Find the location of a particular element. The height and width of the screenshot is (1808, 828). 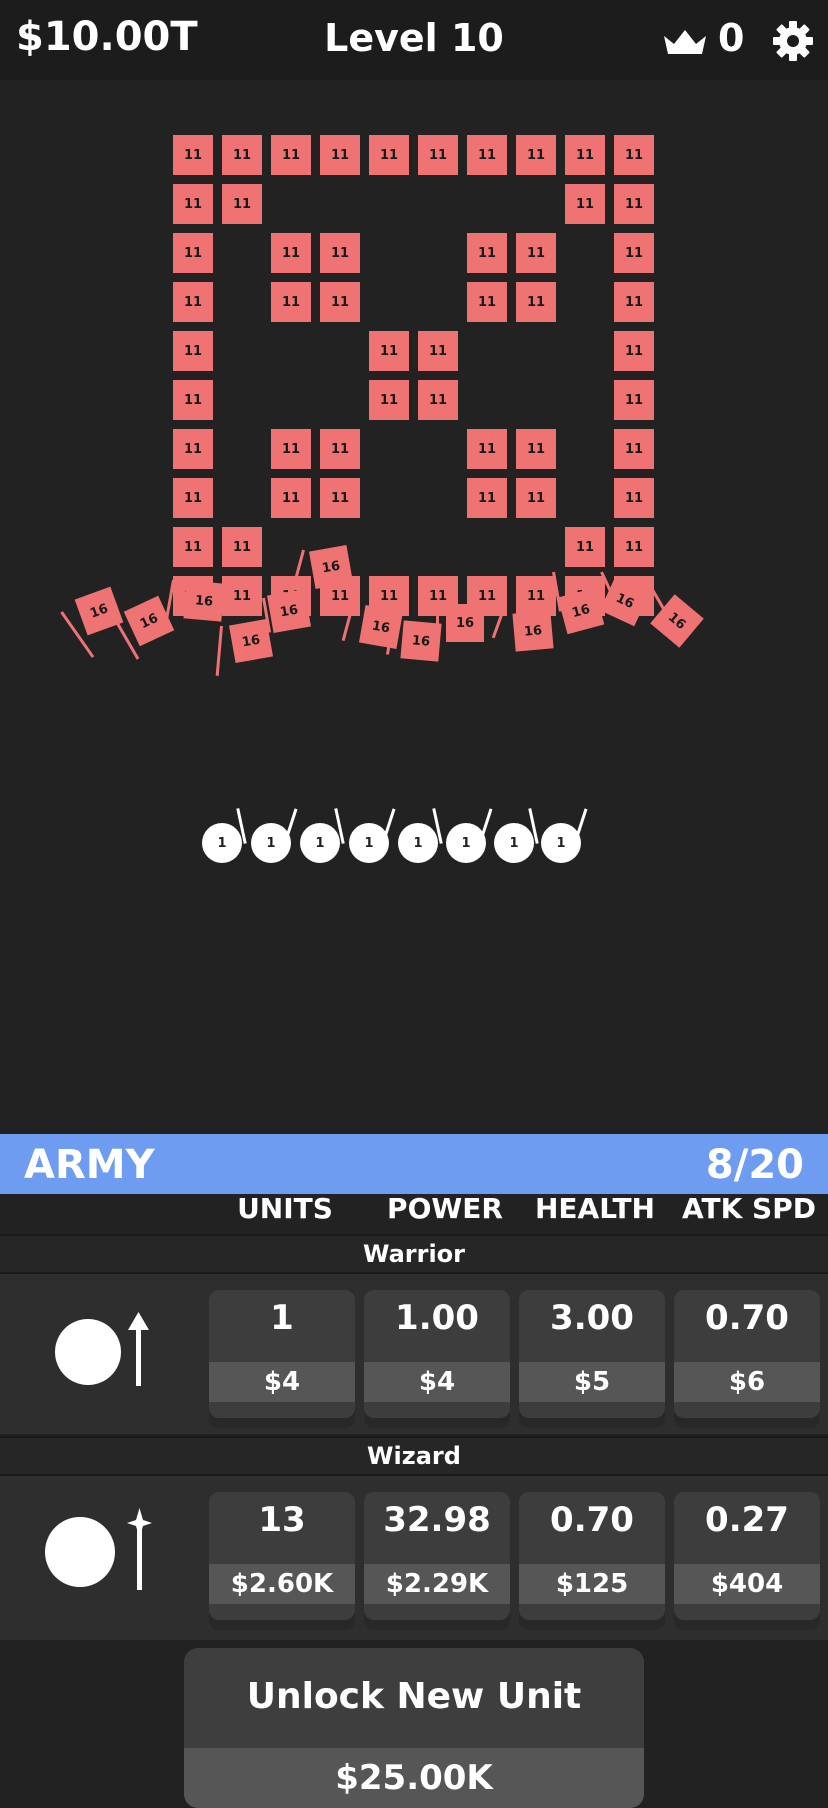

wizard-power-upgrade-button: 32.98 $2.29K is located at coordinates (437, 1556).